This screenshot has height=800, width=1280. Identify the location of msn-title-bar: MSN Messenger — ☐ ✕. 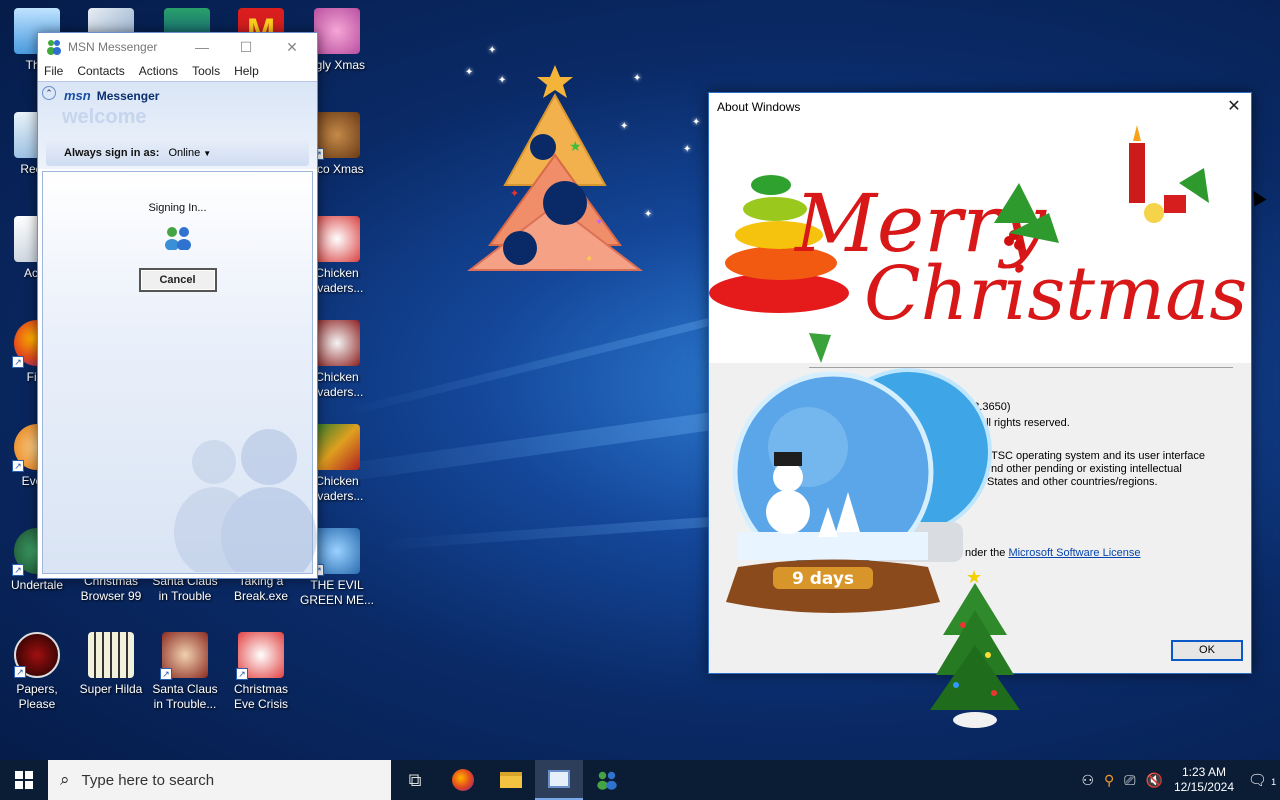
(177, 47).